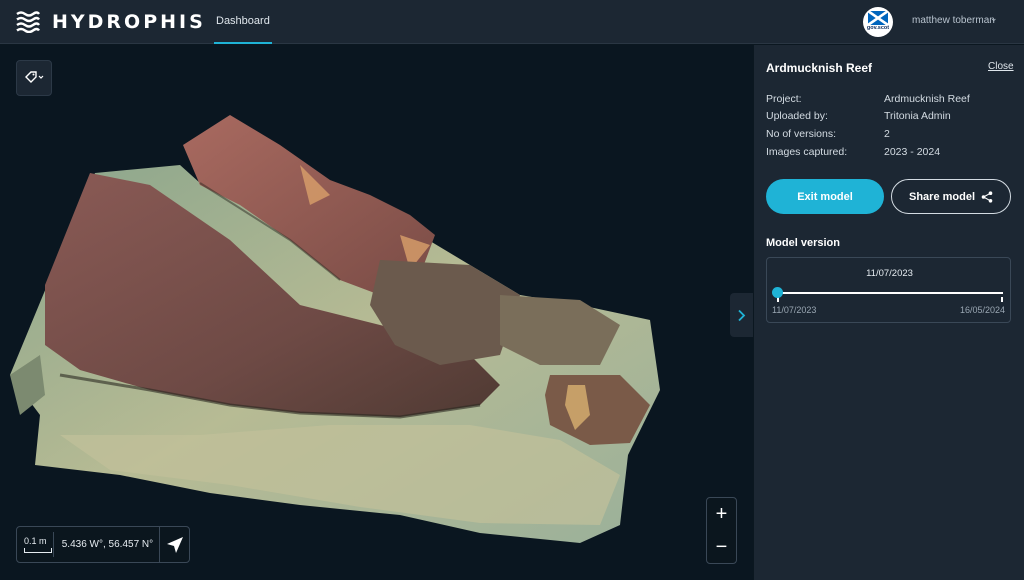 The image size is (1024, 580). I want to click on org-badge-label: gov.scot, so click(878, 28).